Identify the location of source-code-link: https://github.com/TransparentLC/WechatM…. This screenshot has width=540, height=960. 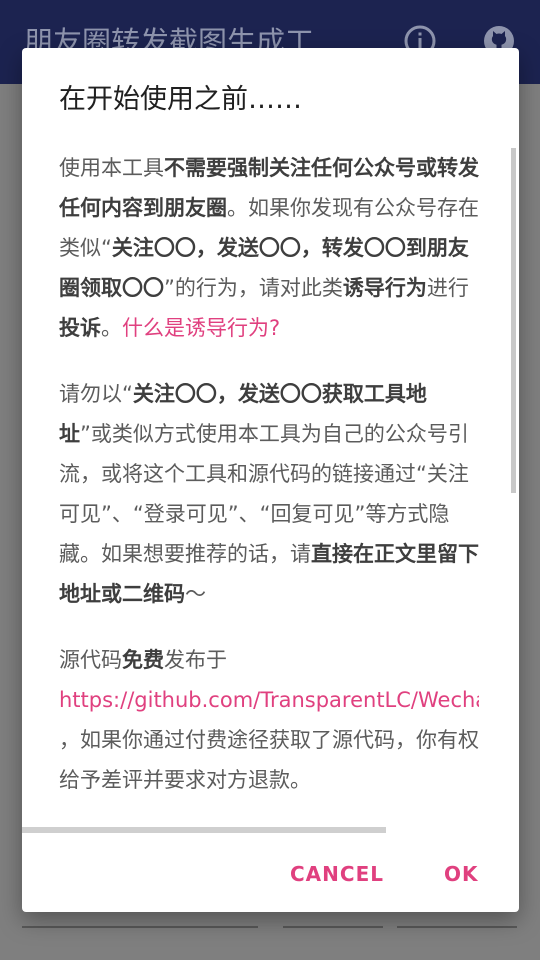
(269, 700).